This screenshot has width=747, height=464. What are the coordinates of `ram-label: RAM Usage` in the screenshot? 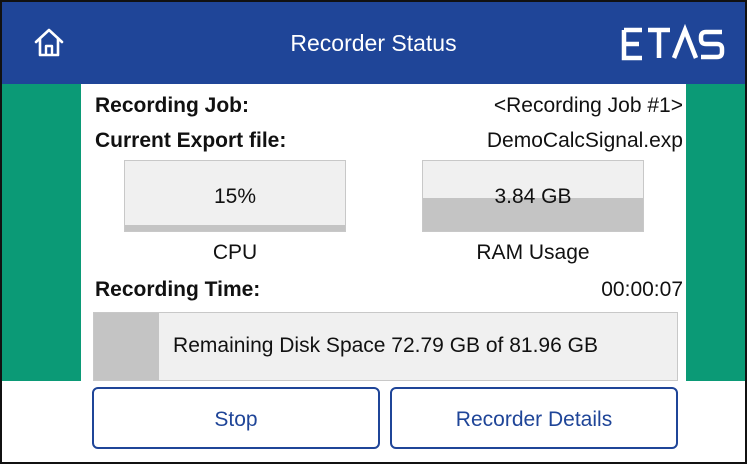 It's located at (533, 252).